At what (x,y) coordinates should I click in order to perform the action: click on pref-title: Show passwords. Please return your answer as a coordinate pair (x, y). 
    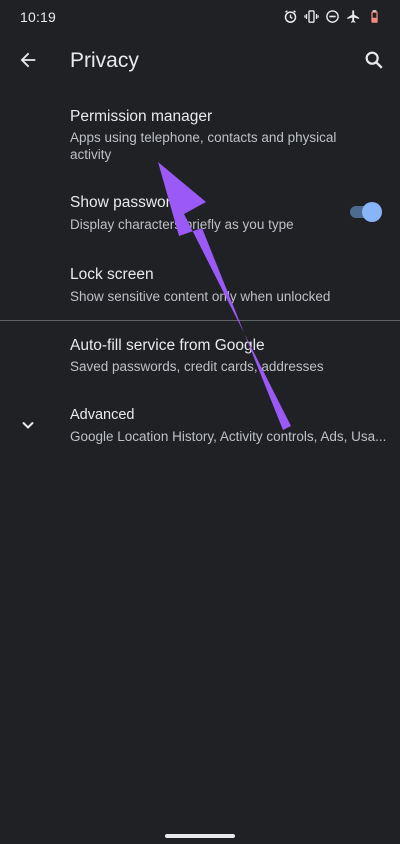
    Looking at the image, I should click on (129, 202).